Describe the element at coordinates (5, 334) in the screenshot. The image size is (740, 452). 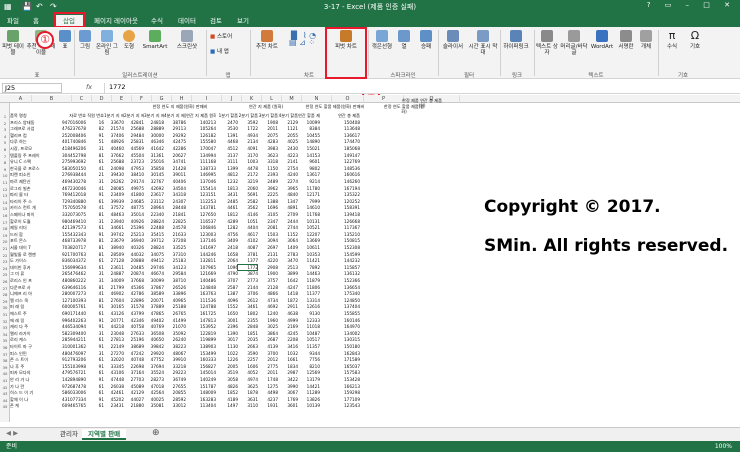
I see `row-number: 34` at that location.